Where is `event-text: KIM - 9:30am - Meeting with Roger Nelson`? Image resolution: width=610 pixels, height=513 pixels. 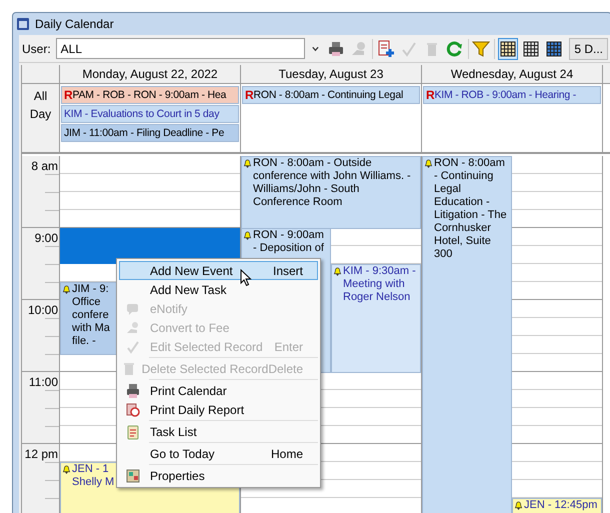
event-text: KIM - 9:30am - Meeting with Roger Nelson is located at coordinates (379, 284).